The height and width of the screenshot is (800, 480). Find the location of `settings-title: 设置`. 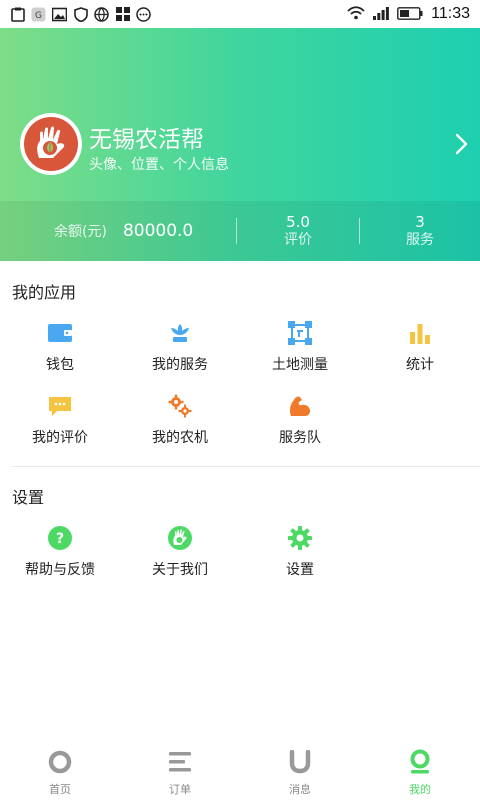

settings-title: 设置 is located at coordinates (28, 497).